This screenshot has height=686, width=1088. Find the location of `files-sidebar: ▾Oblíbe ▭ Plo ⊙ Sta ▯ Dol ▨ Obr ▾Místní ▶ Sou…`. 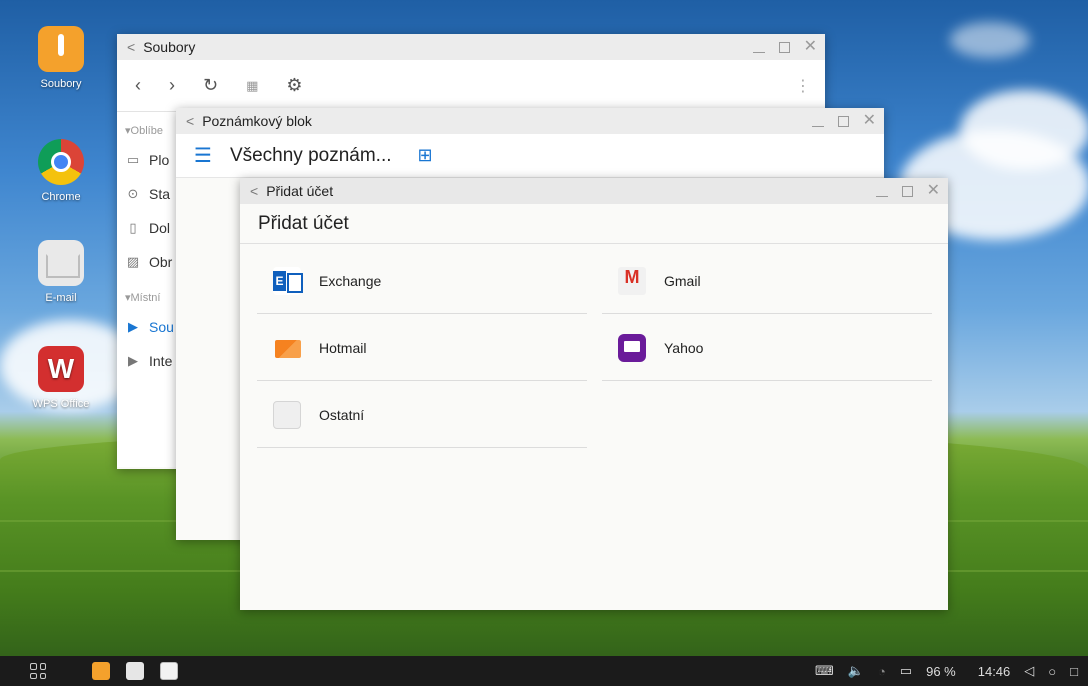

files-sidebar: ▾Oblíbe ▭ Plo ⊙ Sta ▯ Dol ▨ Obr ▾Místní ▶ Sou… is located at coordinates (147, 289).